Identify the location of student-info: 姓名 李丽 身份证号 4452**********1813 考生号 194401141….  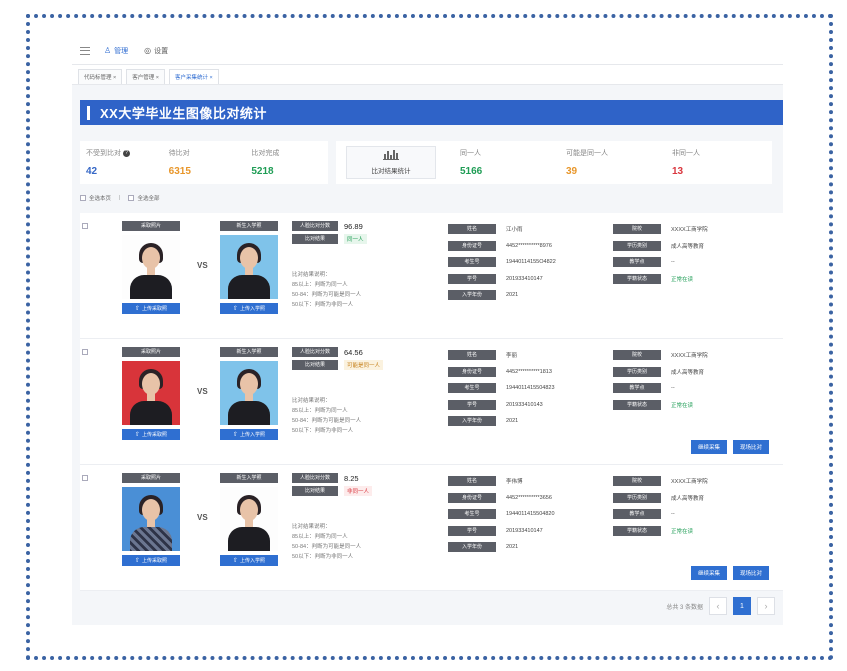
(613, 388).